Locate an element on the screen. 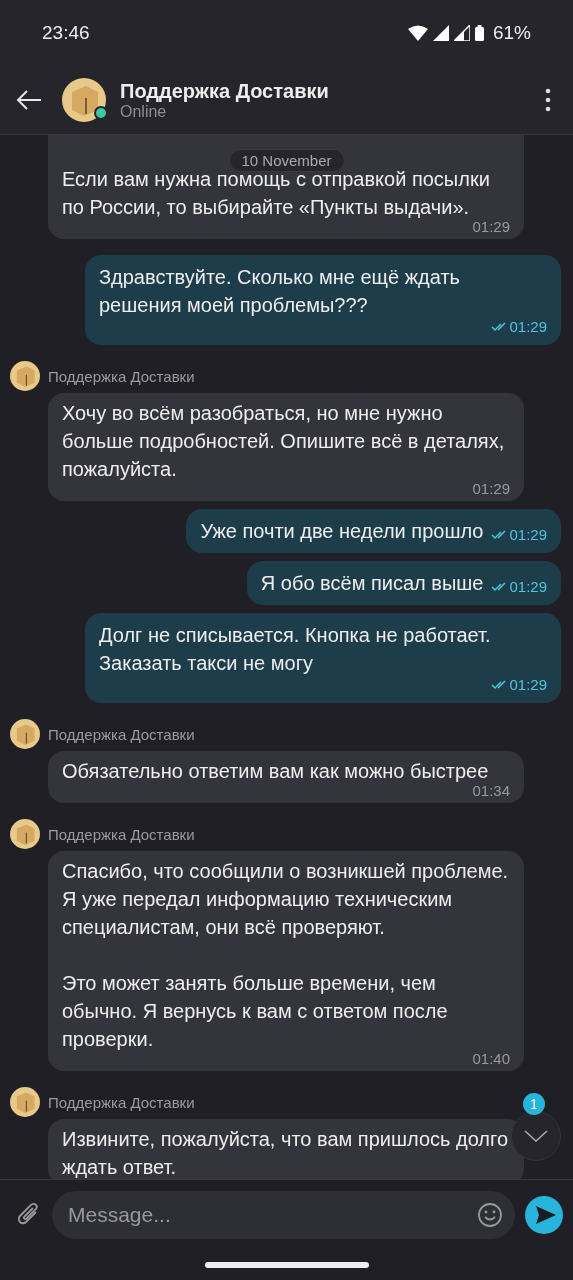 The image size is (573, 1280). chevron-down-icon is located at coordinates (536, 1136).